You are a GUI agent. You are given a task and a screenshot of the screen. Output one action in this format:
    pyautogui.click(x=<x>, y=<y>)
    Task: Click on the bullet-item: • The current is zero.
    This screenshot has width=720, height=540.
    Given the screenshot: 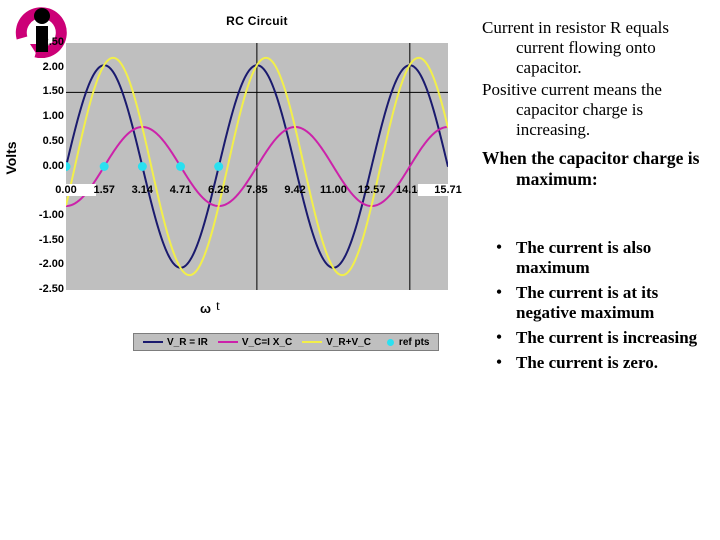 What is the action you would take?
    pyautogui.click(x=601, y=363)
    